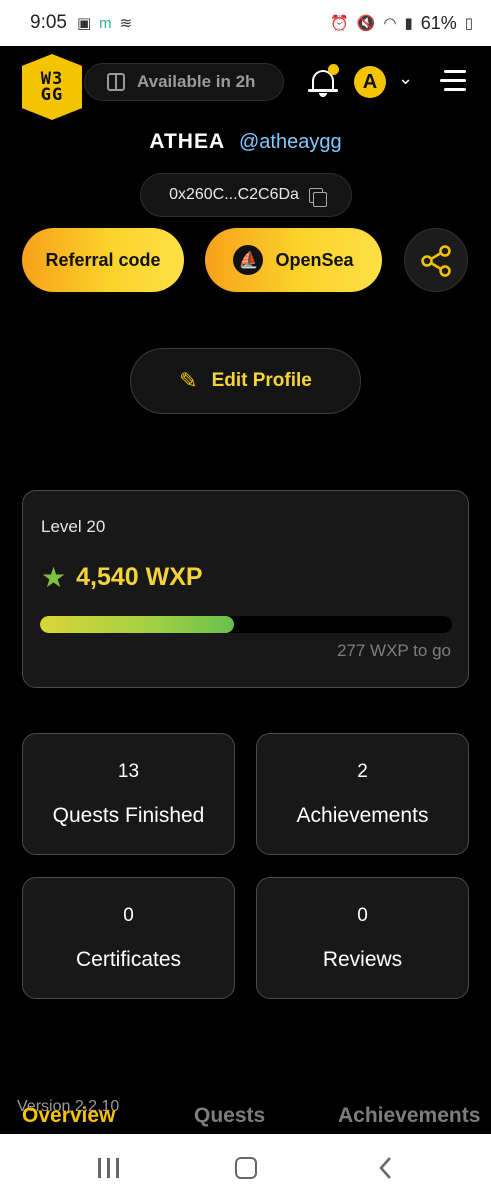  What do you see at coordinates (414, 1116) in the screenshot?
I see `tab-achievements: Achievements` at bounding box center [414, 1116].